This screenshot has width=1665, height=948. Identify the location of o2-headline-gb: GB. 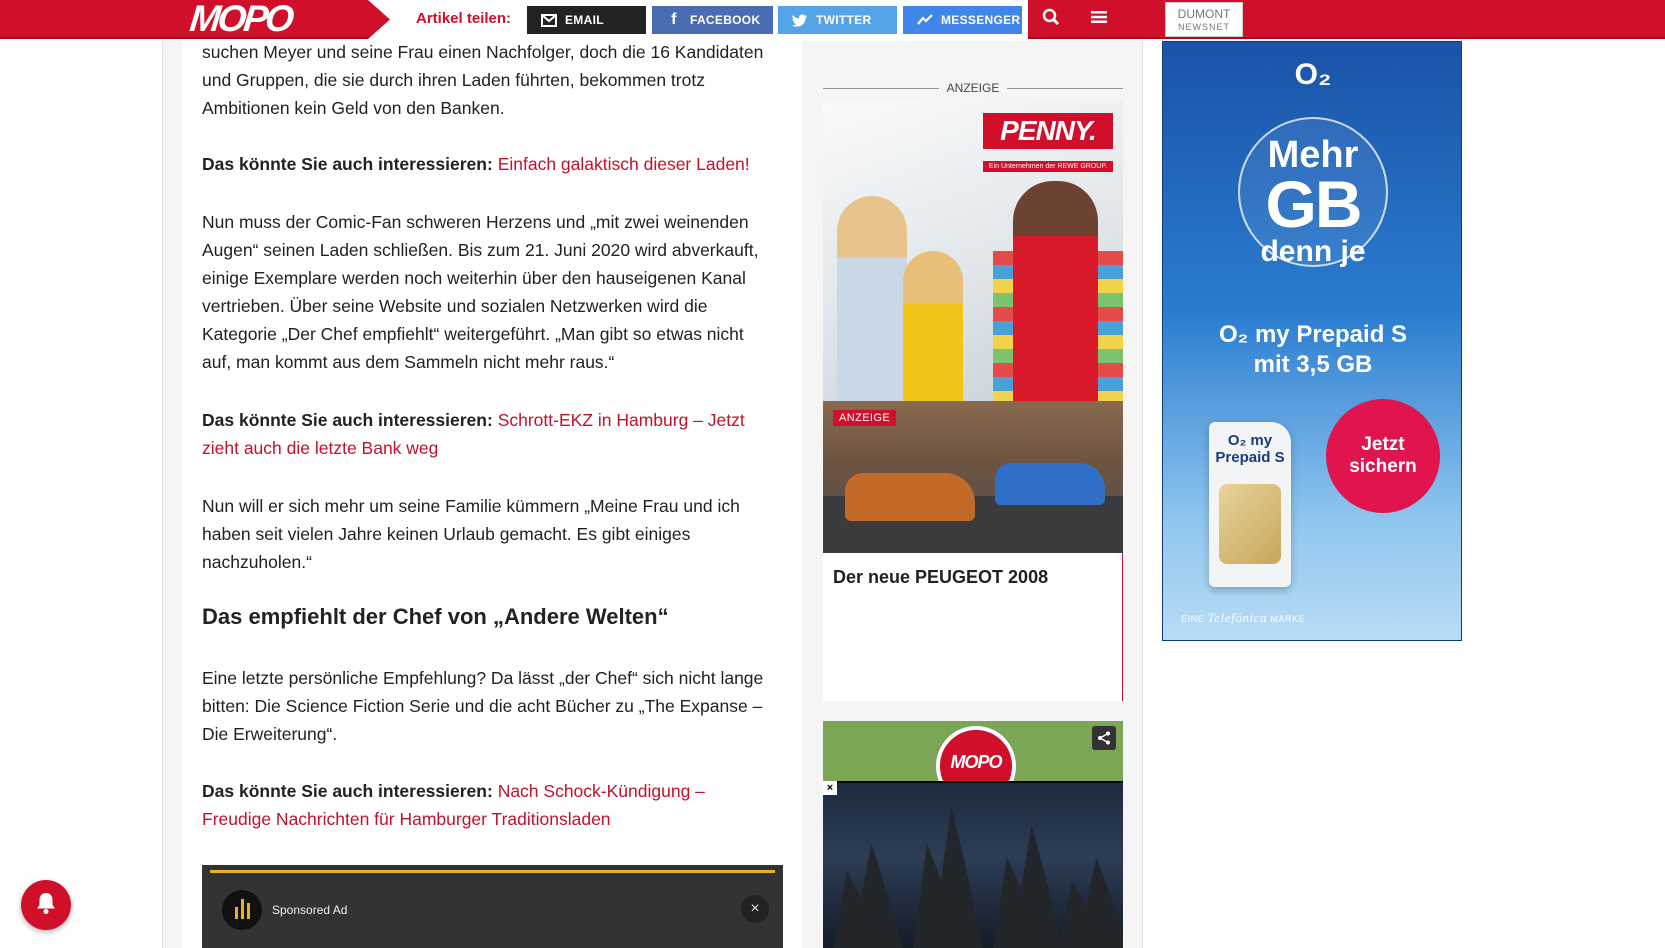
(1314, 204).